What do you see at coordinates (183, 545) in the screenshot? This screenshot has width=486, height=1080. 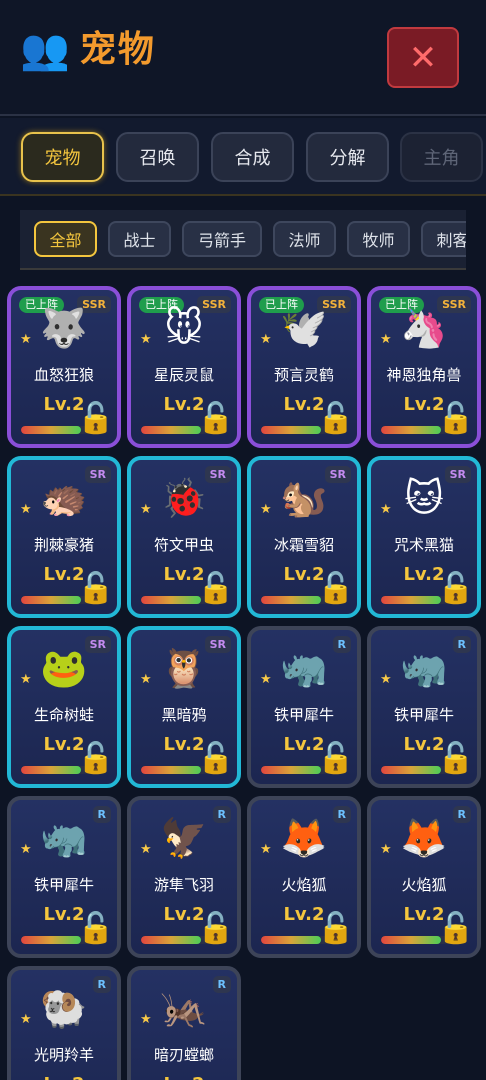 I see `pet-name: 符文甲虫` at bounding box center [183, 545].